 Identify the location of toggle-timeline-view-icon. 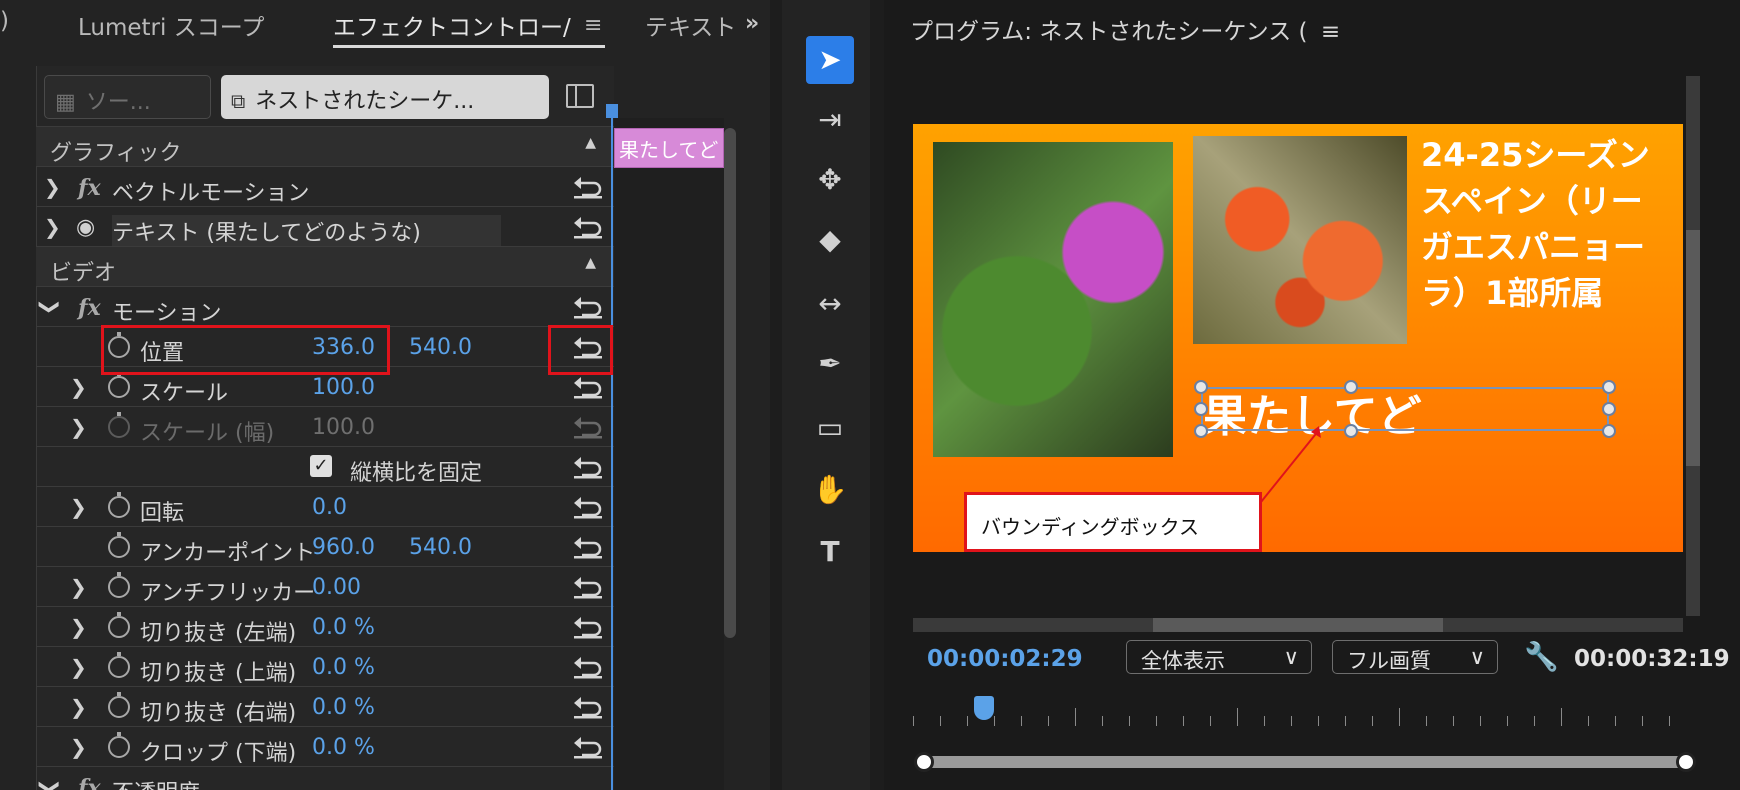
(580, 96).